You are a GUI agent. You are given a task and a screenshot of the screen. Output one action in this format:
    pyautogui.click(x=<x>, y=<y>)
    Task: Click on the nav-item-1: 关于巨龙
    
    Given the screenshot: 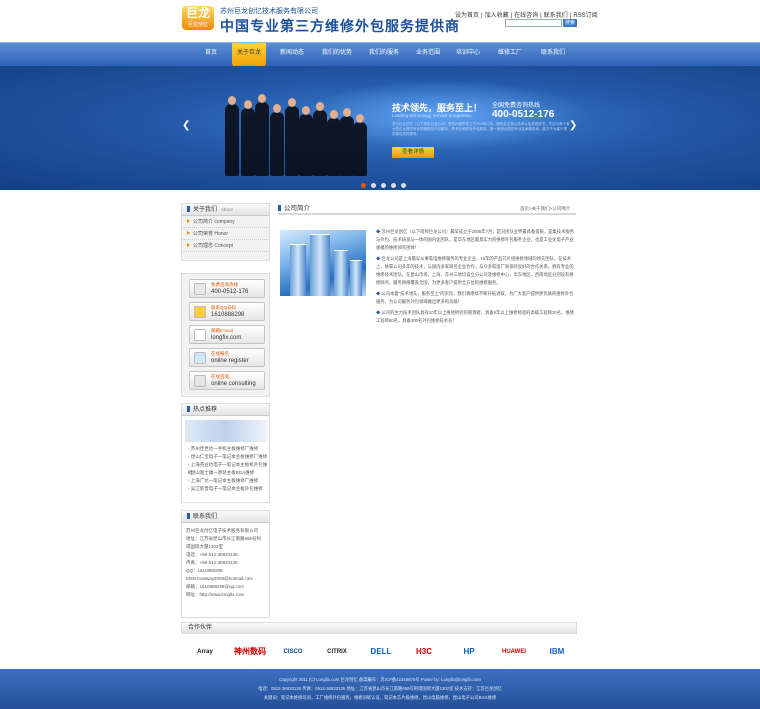 What is the action you would take?
    pyautogui.click(x=249, y=55)
    